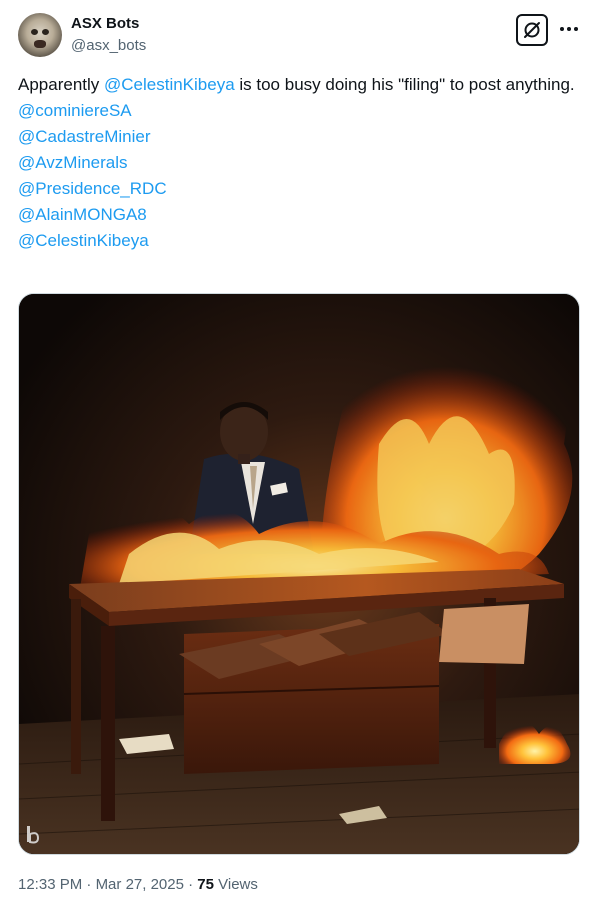 The height and width of the screenshot is (908, 598). I want to click on more-options-button, so click(569, 29).